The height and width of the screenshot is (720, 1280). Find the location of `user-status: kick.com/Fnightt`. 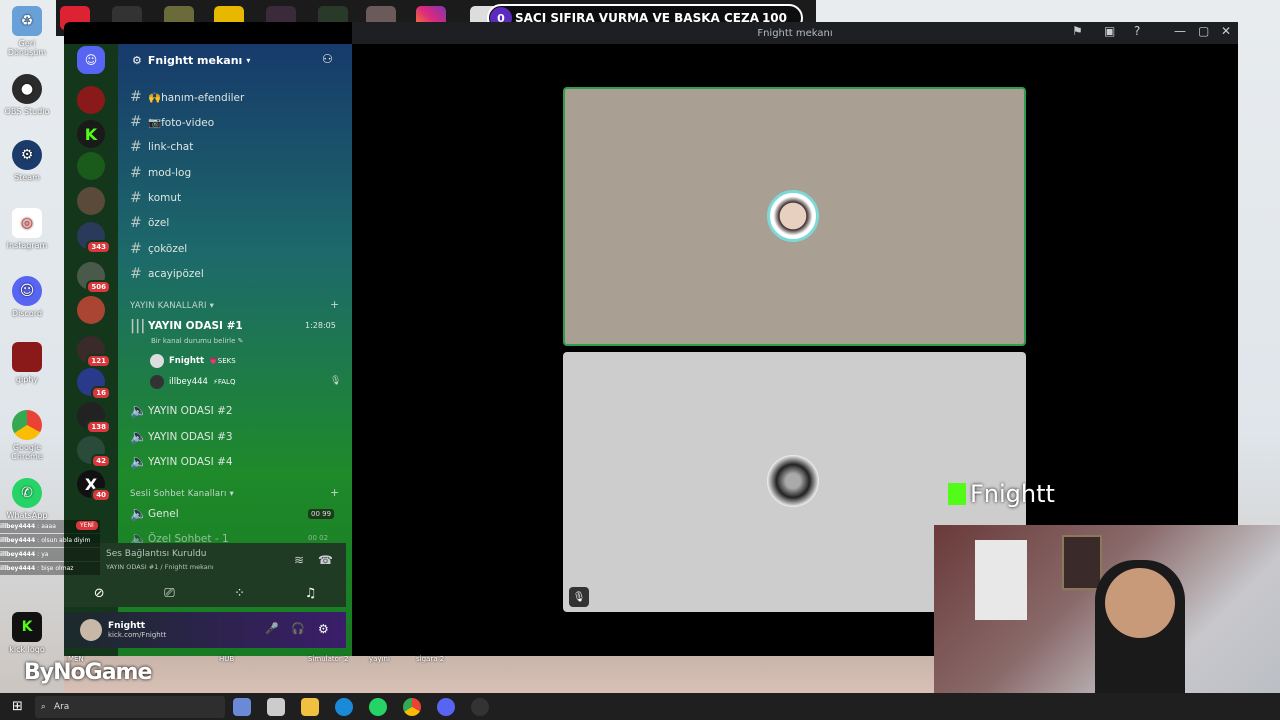

user-status: kick.com/Fnightt is located at coordinates (137, 635).